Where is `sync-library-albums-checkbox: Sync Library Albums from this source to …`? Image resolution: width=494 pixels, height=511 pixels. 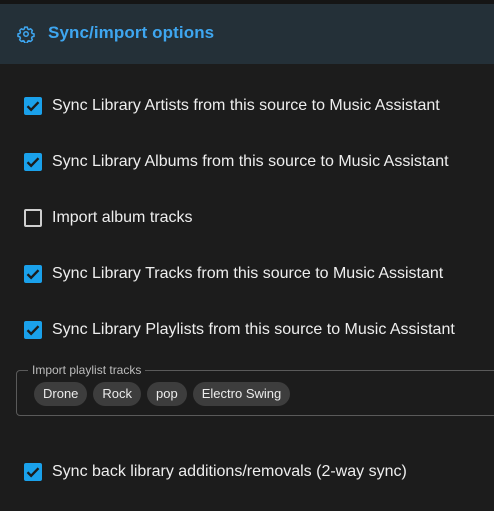
sync-library-albums-checkbox: Sync Library Albums from this source to … is located at coordinates (236, 162).